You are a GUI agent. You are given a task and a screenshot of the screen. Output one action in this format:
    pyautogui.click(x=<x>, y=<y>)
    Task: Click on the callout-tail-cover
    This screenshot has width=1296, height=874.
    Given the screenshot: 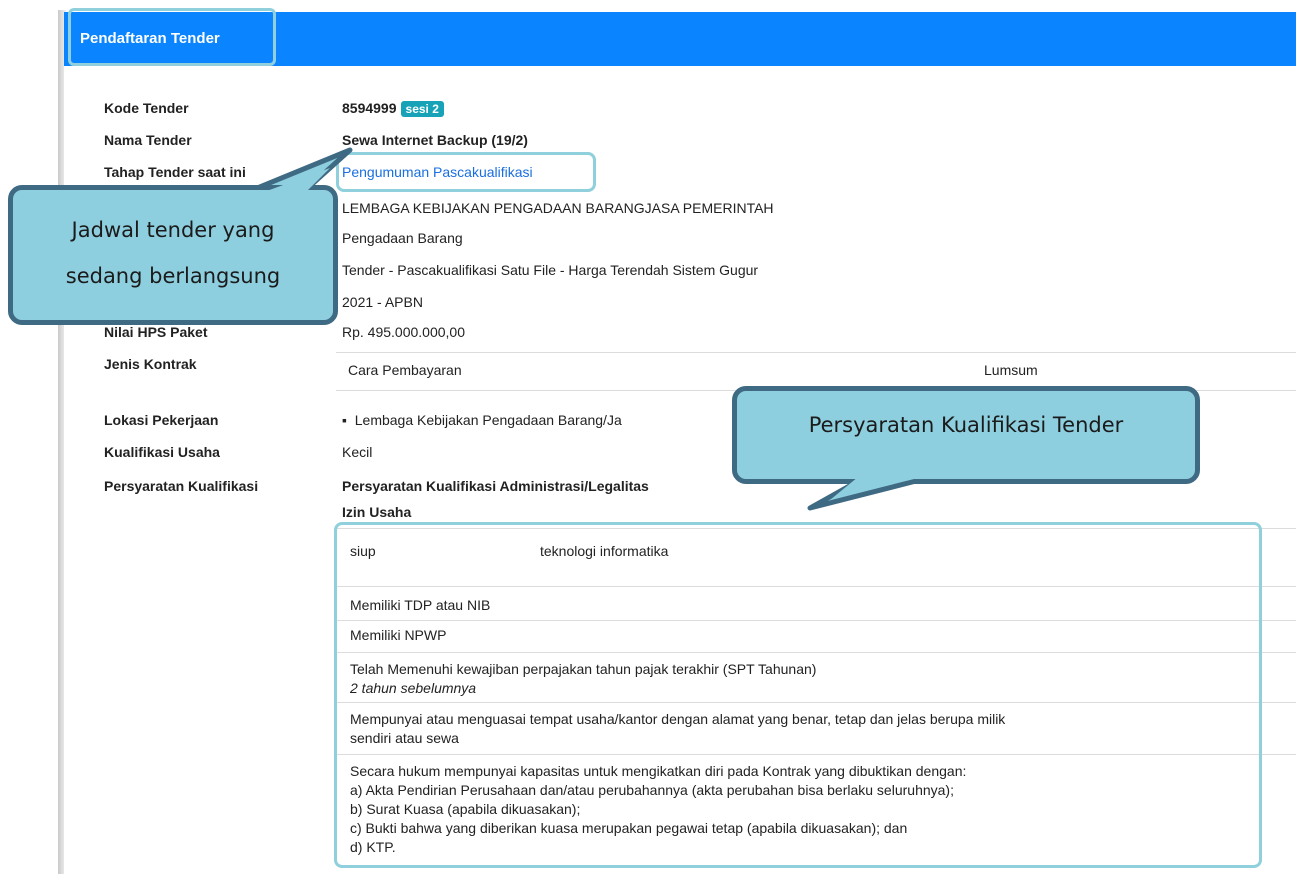 What is the action you would take?
    pyautogui.click(x=876, y=488)
    